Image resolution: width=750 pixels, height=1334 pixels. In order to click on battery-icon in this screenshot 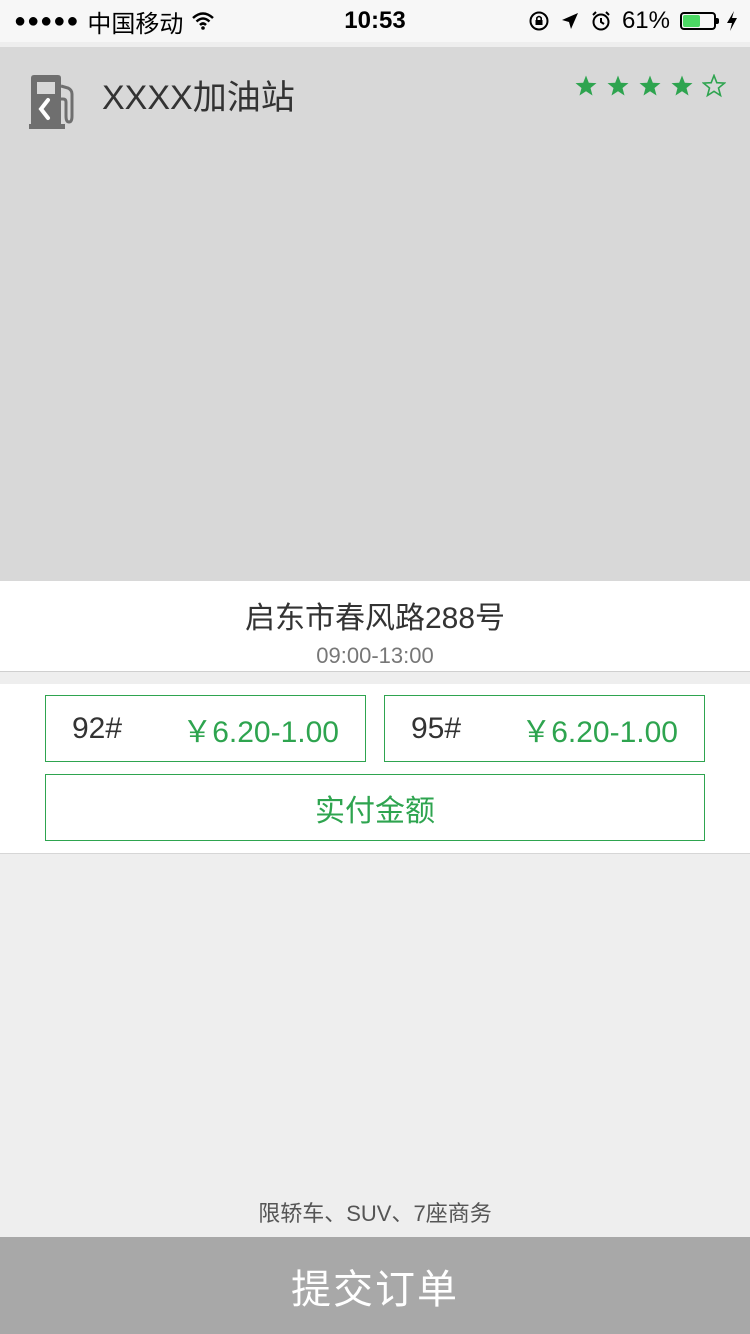, I will do `click(699, 21)`.